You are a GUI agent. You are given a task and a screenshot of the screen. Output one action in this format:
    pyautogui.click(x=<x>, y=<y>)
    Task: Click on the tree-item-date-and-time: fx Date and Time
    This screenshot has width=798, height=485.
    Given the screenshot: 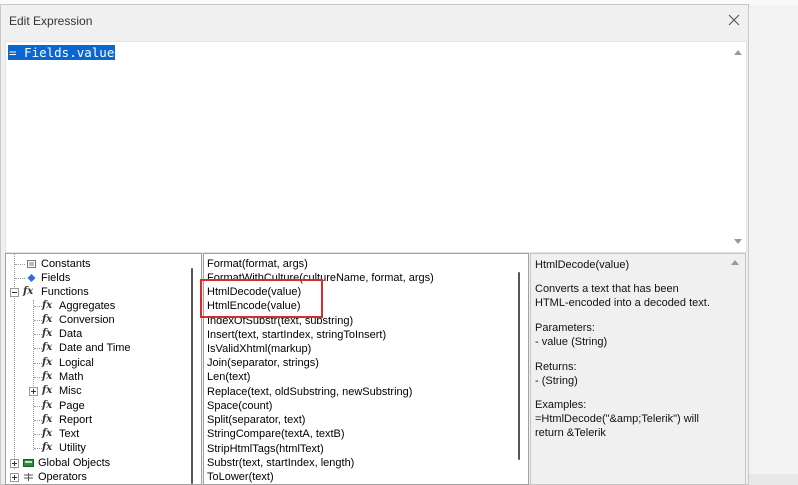 What is the action you would take?
    pyautogui.click(x=96, y=348)
    